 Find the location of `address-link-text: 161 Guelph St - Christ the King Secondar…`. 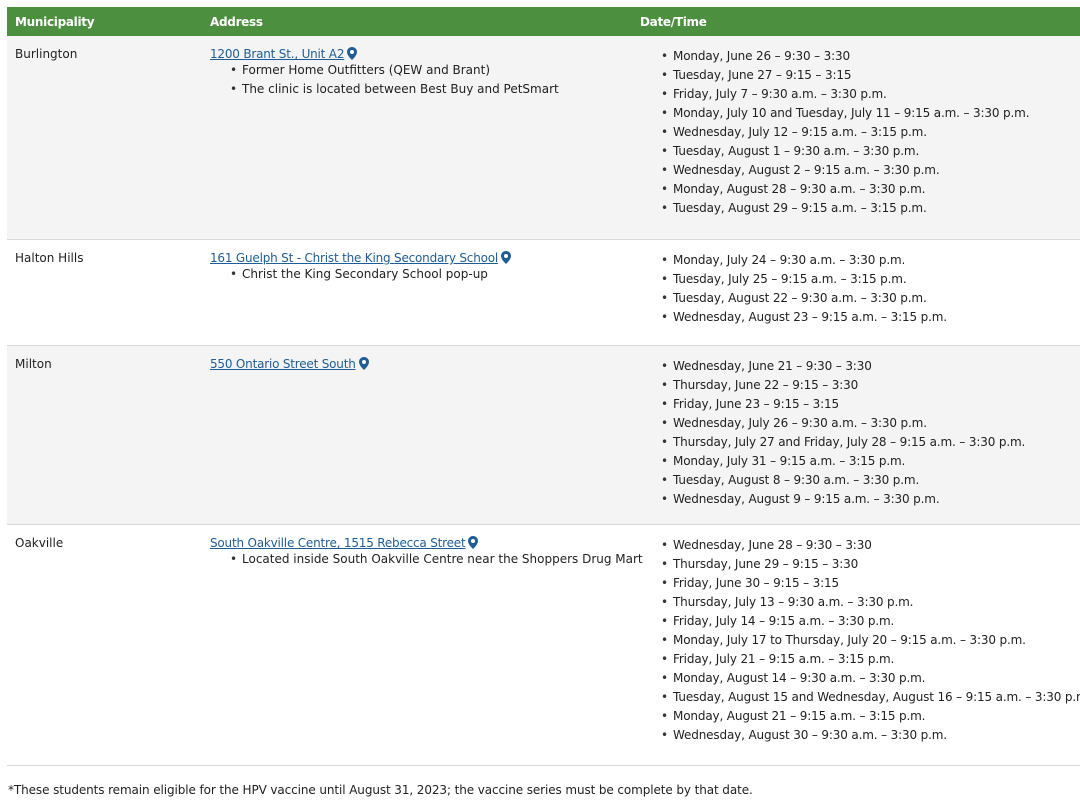

address-link-text: 161 Guelph St - Christ the King Secondar… is located at coordinates (354, 258).